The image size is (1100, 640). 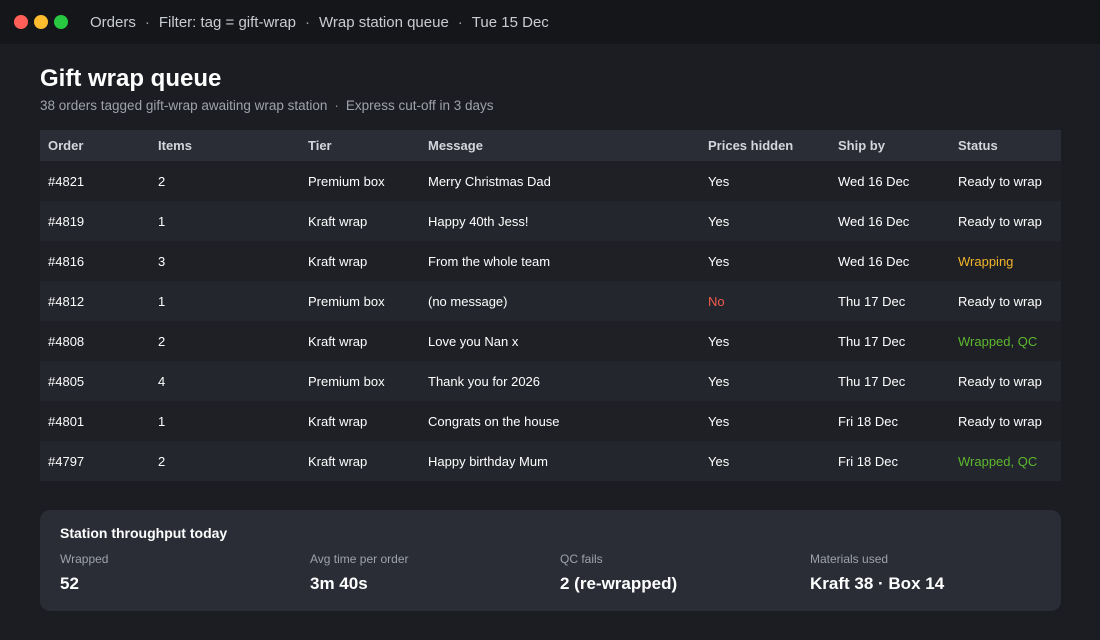 I want to click on order-id: #4821, so click(x=66, y=181).